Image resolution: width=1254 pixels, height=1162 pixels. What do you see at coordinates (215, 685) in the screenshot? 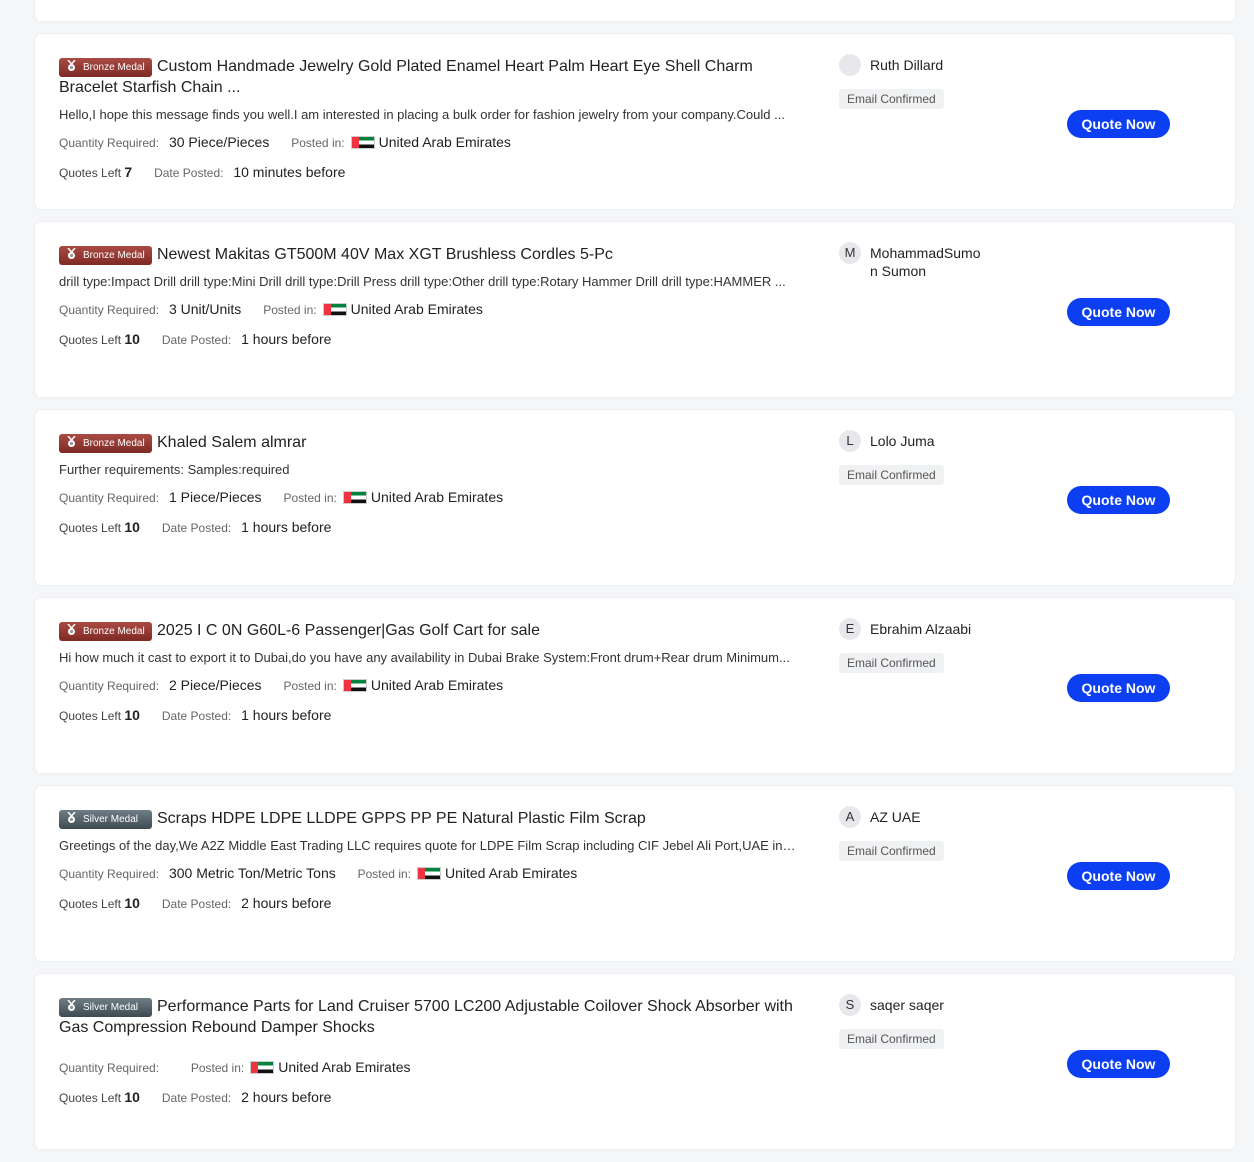
I see `quantity-value: 2 Piece/Pieces` at bounding box center [215, 685].